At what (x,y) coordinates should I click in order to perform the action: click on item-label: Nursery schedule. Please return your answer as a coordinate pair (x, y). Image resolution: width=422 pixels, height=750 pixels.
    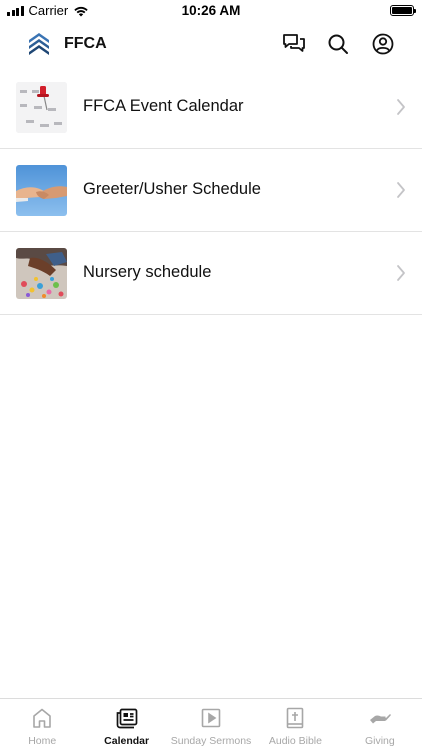
    Looking at the image, I should click on (147, 272).